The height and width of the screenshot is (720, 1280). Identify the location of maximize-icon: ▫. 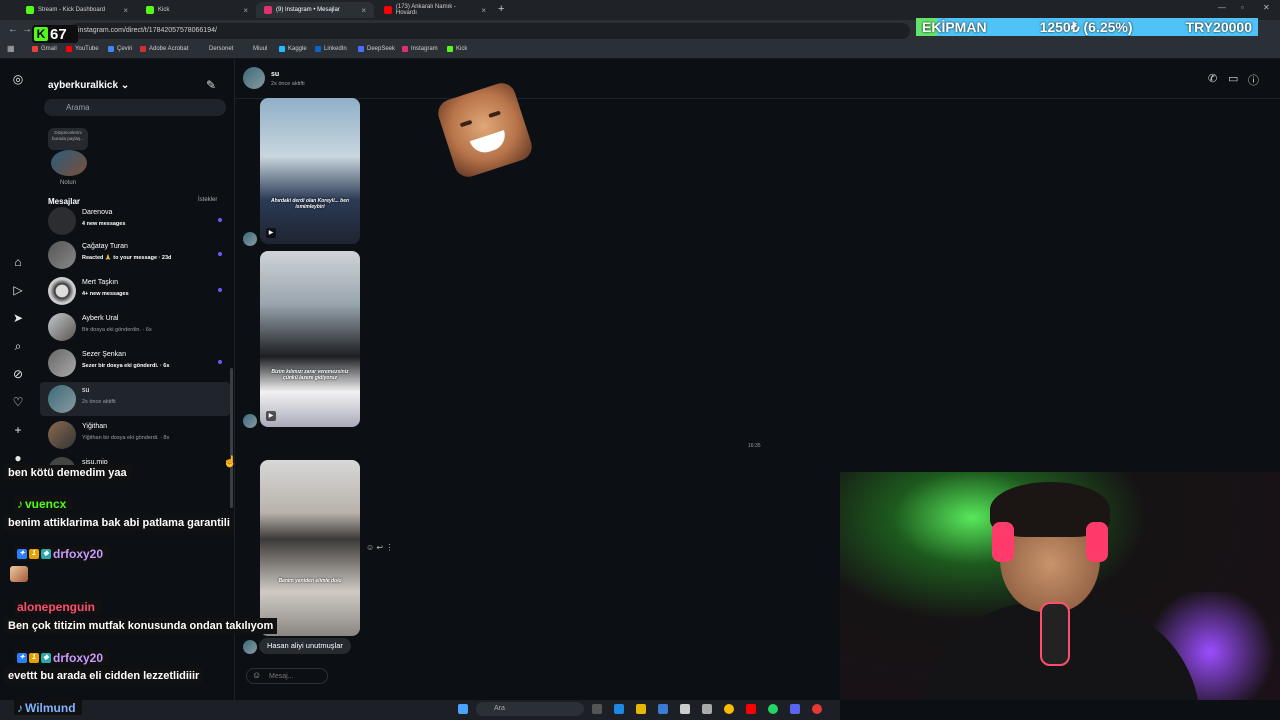
(1242, 7).